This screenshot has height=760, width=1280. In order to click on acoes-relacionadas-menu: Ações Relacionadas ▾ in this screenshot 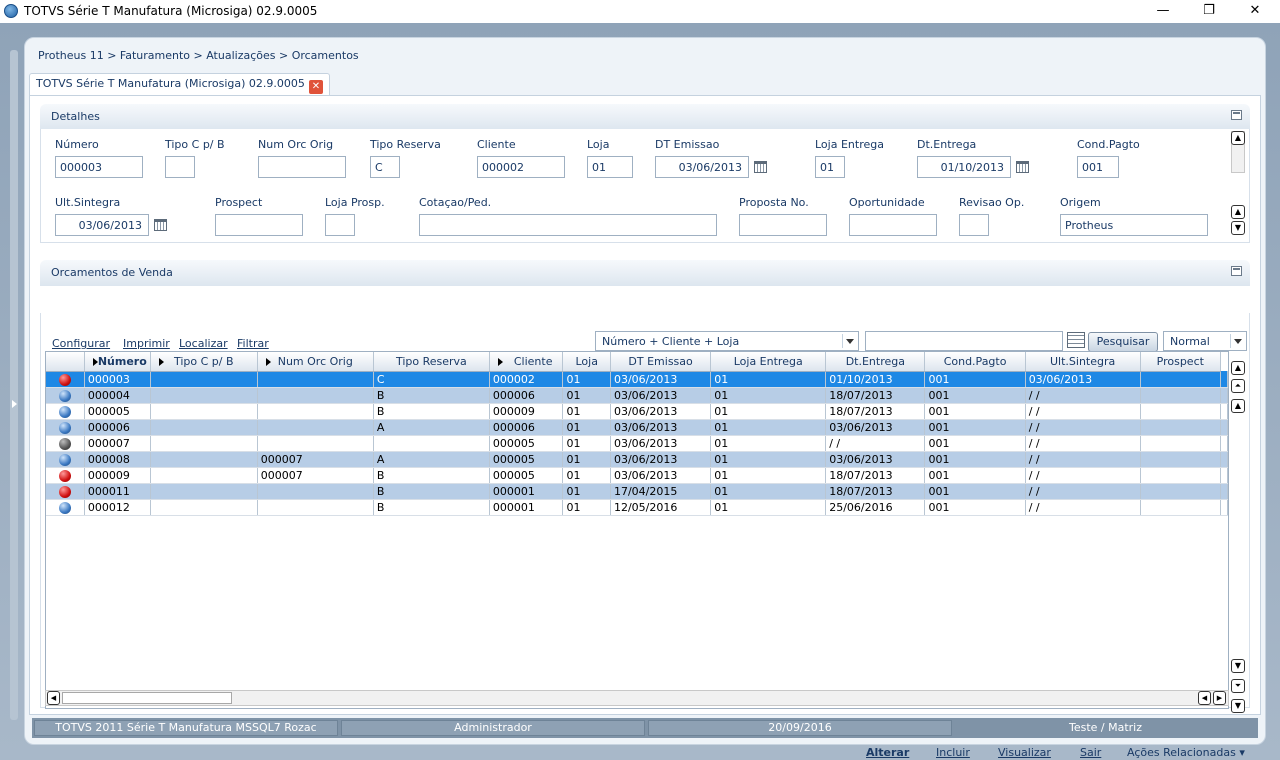, I will do `click(1186, 752)`.